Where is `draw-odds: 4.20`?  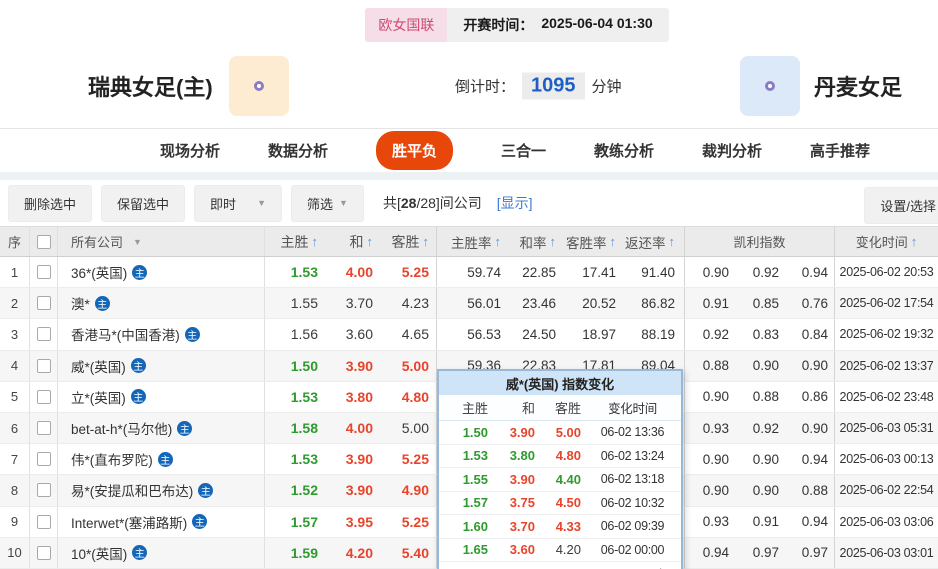
draw-odds: 4.20 is located at coordinates (352, 553).